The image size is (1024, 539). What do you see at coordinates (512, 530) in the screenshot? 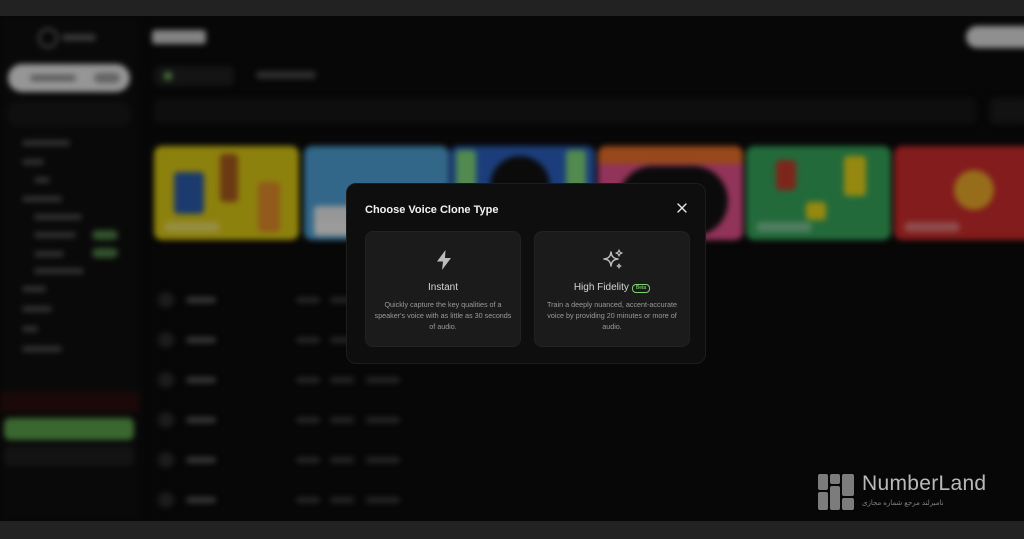
I see `letterbox-bottom` at bounding box center [512, 530].